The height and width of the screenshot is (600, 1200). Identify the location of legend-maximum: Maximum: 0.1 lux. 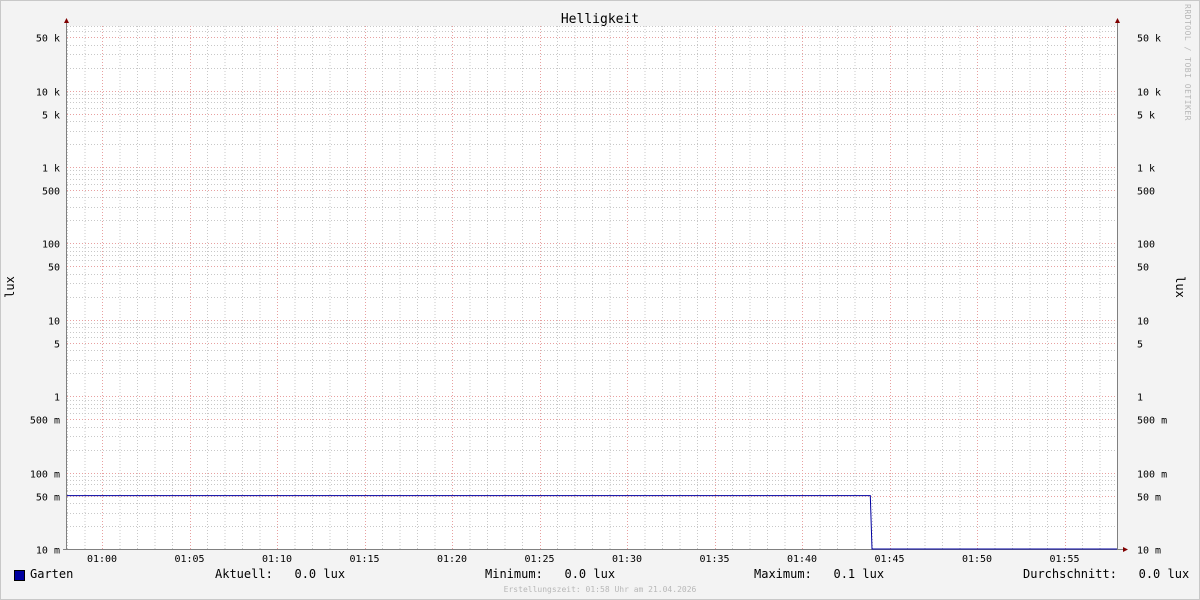
(819, 574).